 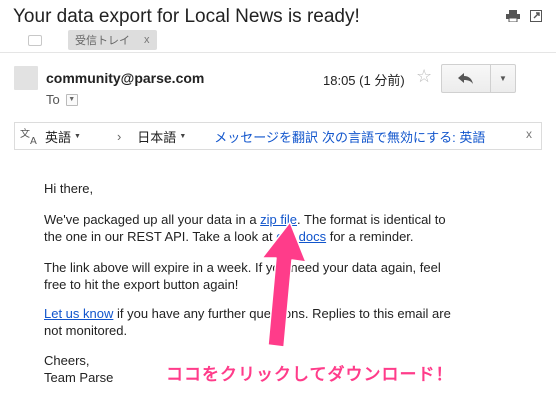 I want to click on divider, so click(x=278, y=52).